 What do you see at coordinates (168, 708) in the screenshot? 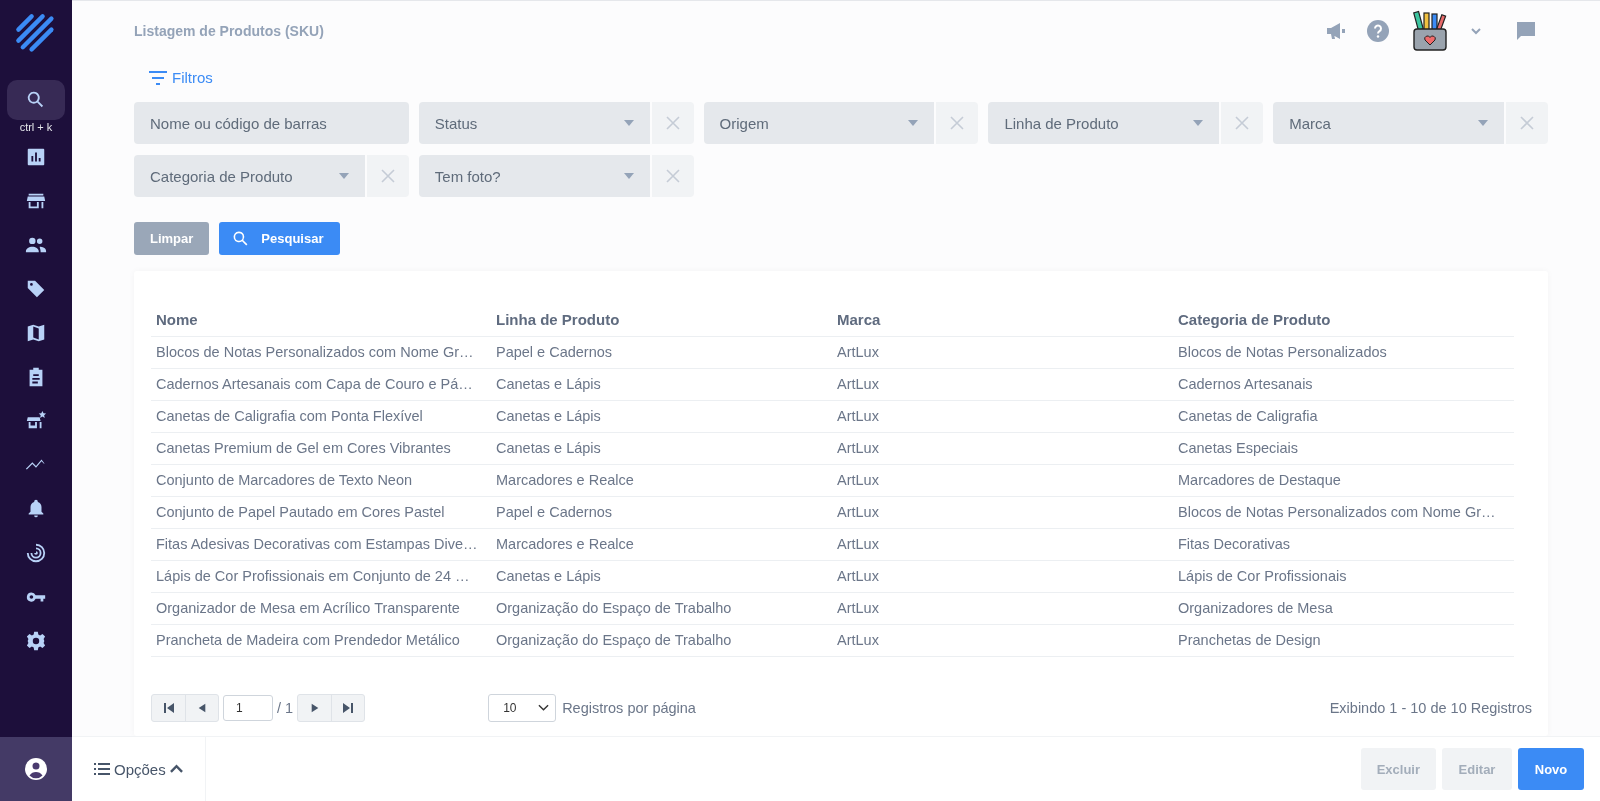
I see `first-page-icon` at bounding box center [168, 708].